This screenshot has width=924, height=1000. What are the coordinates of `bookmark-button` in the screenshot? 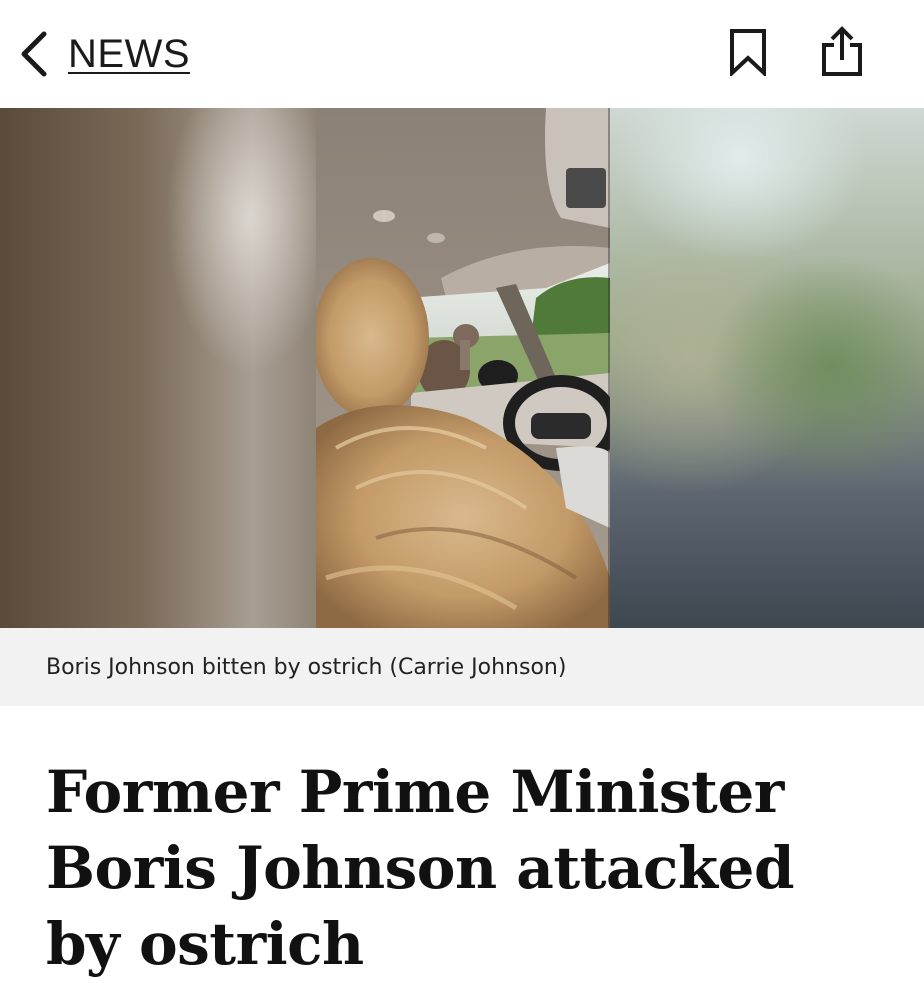 It's located at (748, 52).